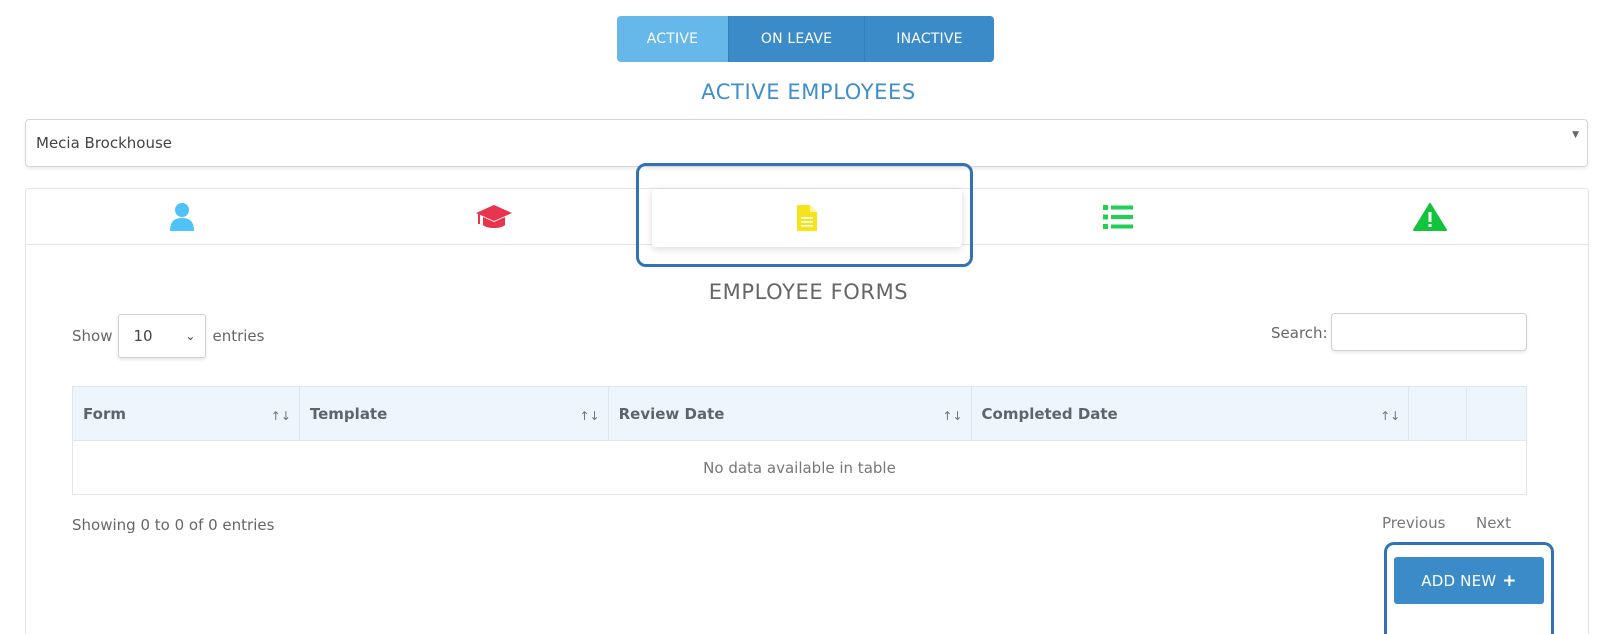  What do you see at coordinates (1049, 413) in the screenshot?
I see `column-label: Completed Date` at bounding box center [1049, 413].